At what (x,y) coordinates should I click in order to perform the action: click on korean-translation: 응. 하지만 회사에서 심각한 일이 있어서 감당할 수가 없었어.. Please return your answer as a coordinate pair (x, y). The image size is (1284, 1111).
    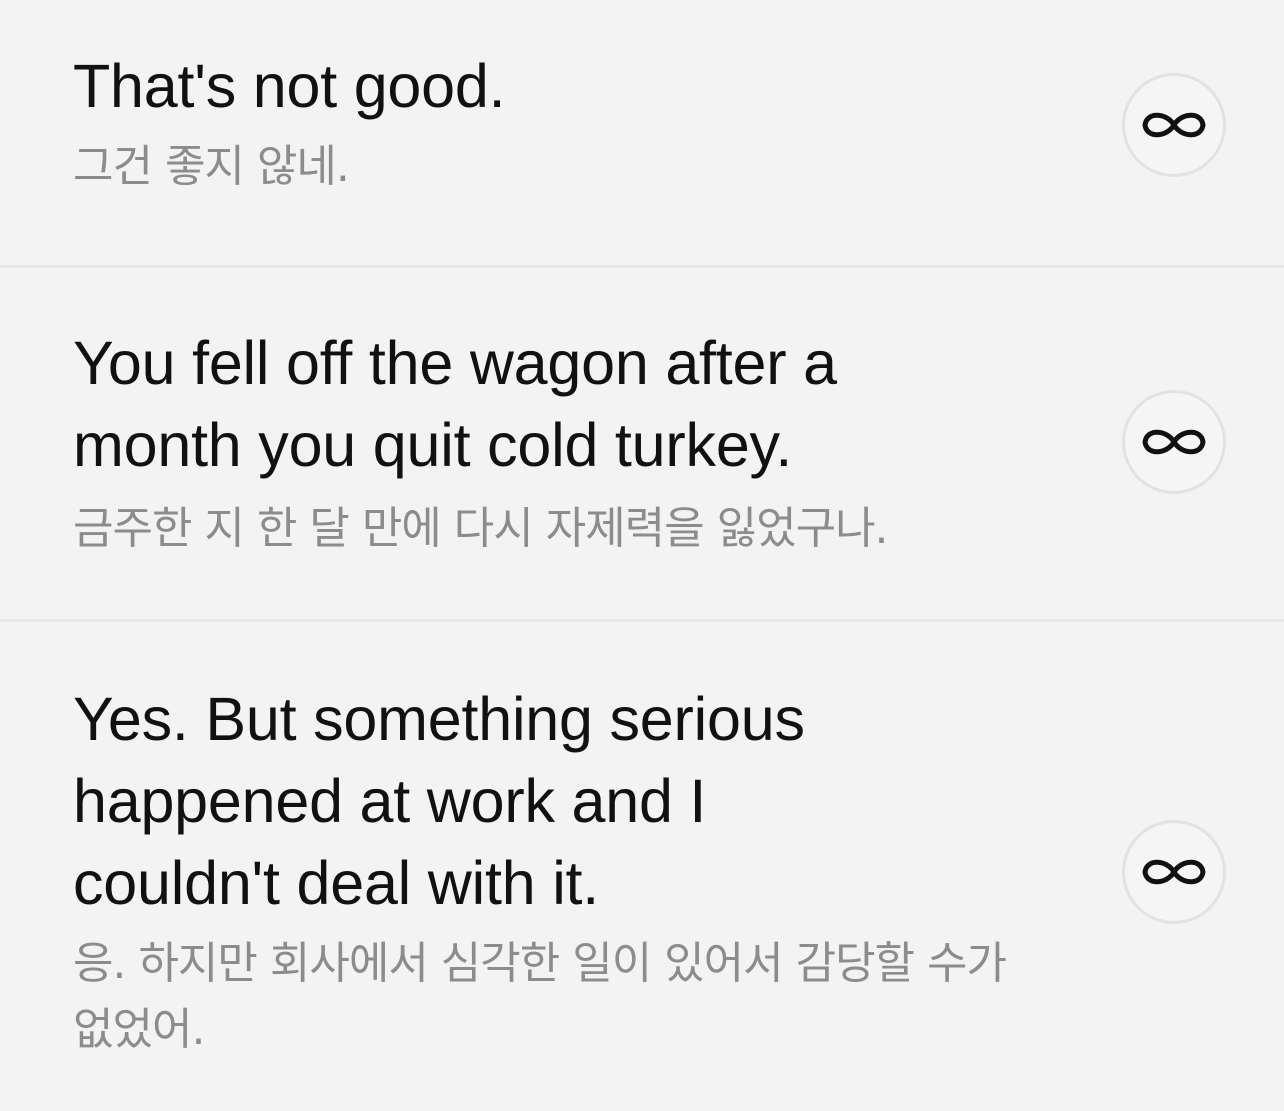
    Looking at the image, I should click on (540, 996).